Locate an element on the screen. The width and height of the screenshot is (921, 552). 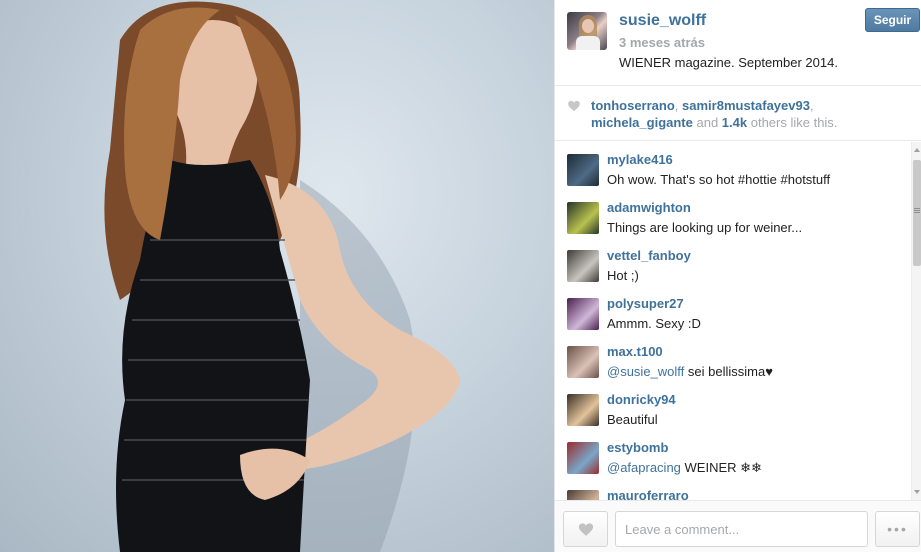
liker-username: tonhoserrano is located at coordinates (633, 105).